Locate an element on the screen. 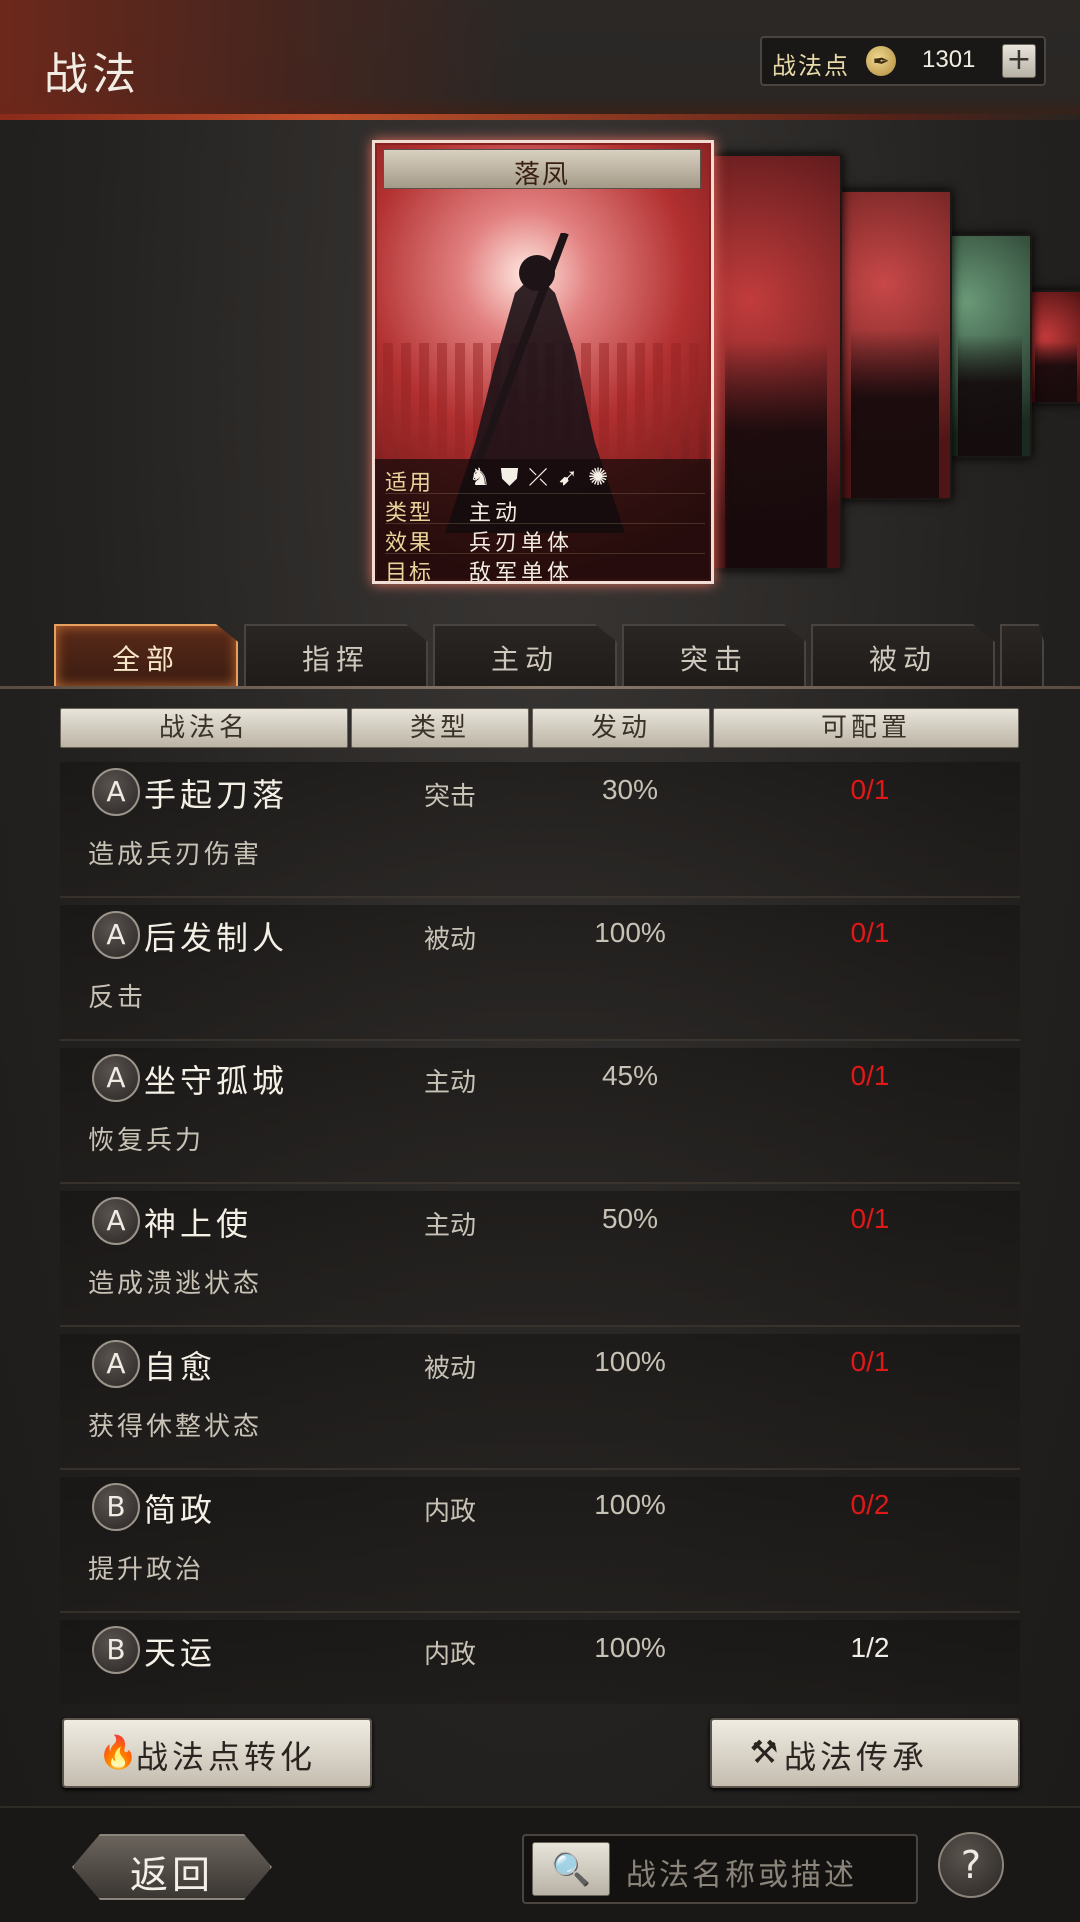  bow-icon: ⤫ is located at coordinates (538, 477).